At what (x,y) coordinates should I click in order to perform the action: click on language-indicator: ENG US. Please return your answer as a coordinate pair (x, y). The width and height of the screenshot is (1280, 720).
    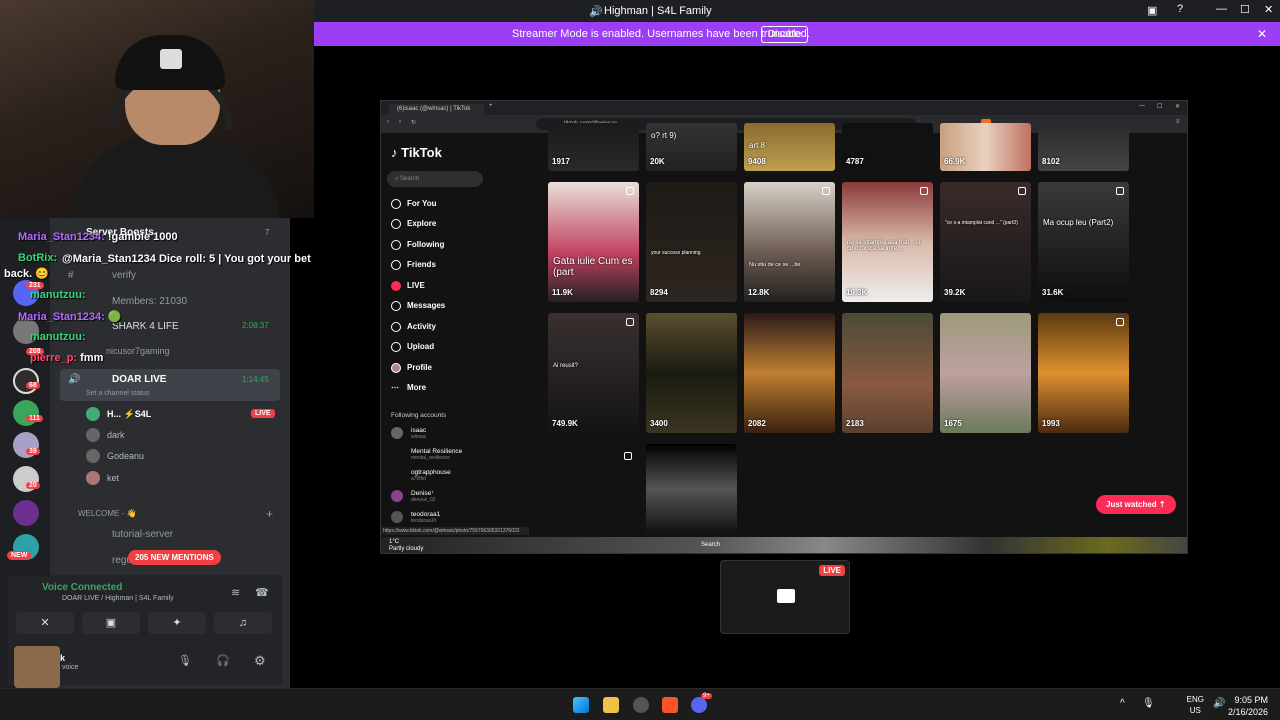
    Looking at the image, I should click on (1195, 705).